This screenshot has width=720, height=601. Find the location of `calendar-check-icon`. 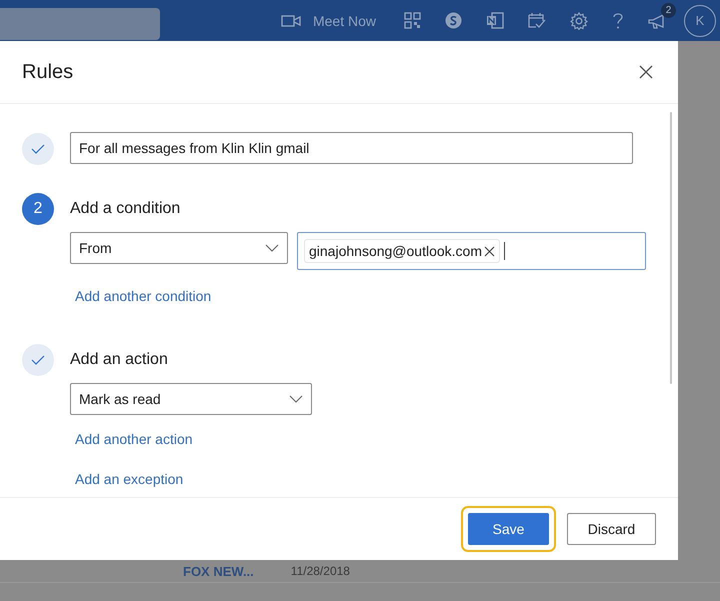

calendar-check-icon is located at coordinates (537, 20).